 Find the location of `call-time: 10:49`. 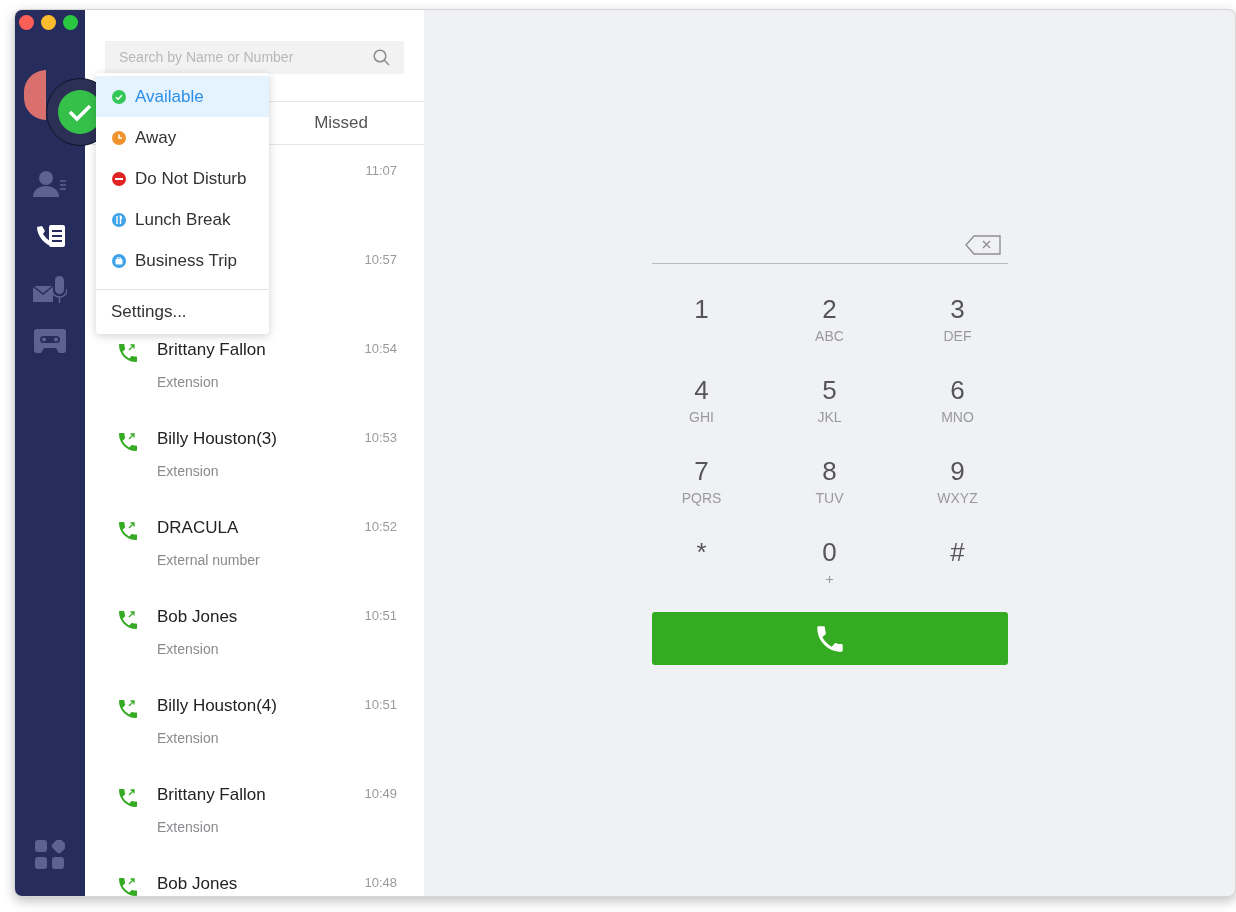

call-time: 10:49 is located at coordinates (380, 794).